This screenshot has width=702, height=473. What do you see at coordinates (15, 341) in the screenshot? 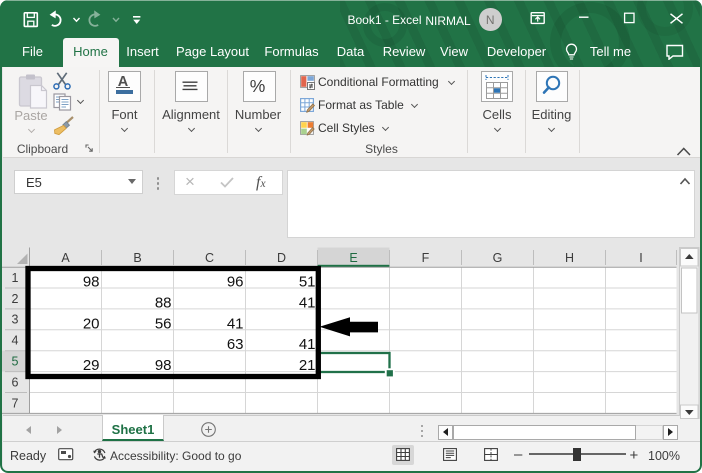
I see `svg-text: 4` at bounding box center [15, 341].